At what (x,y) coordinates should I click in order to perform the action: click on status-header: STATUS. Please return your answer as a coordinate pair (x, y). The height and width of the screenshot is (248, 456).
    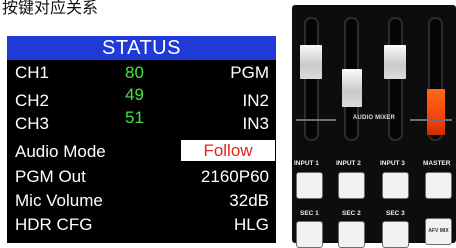
    Looking at the image, I should click on (141, 48).